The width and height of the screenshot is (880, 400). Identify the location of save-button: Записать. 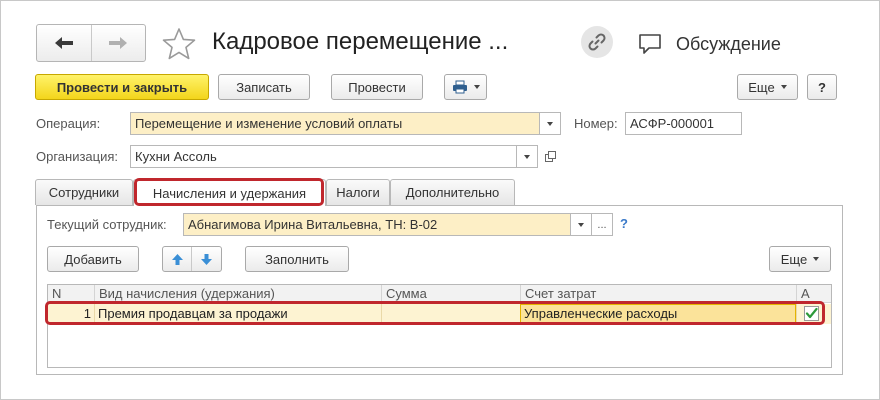
(264, 87).